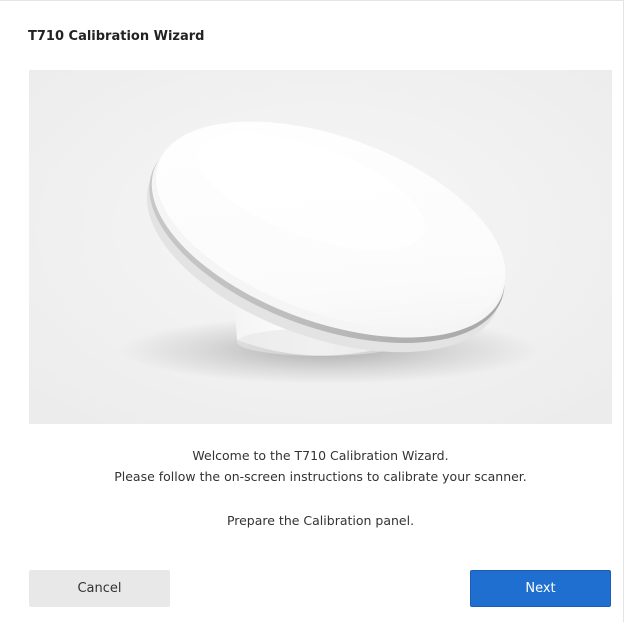 The width and height of the screenshot is (624, 622). I want to click on next-button: Next, so click(540, 588).